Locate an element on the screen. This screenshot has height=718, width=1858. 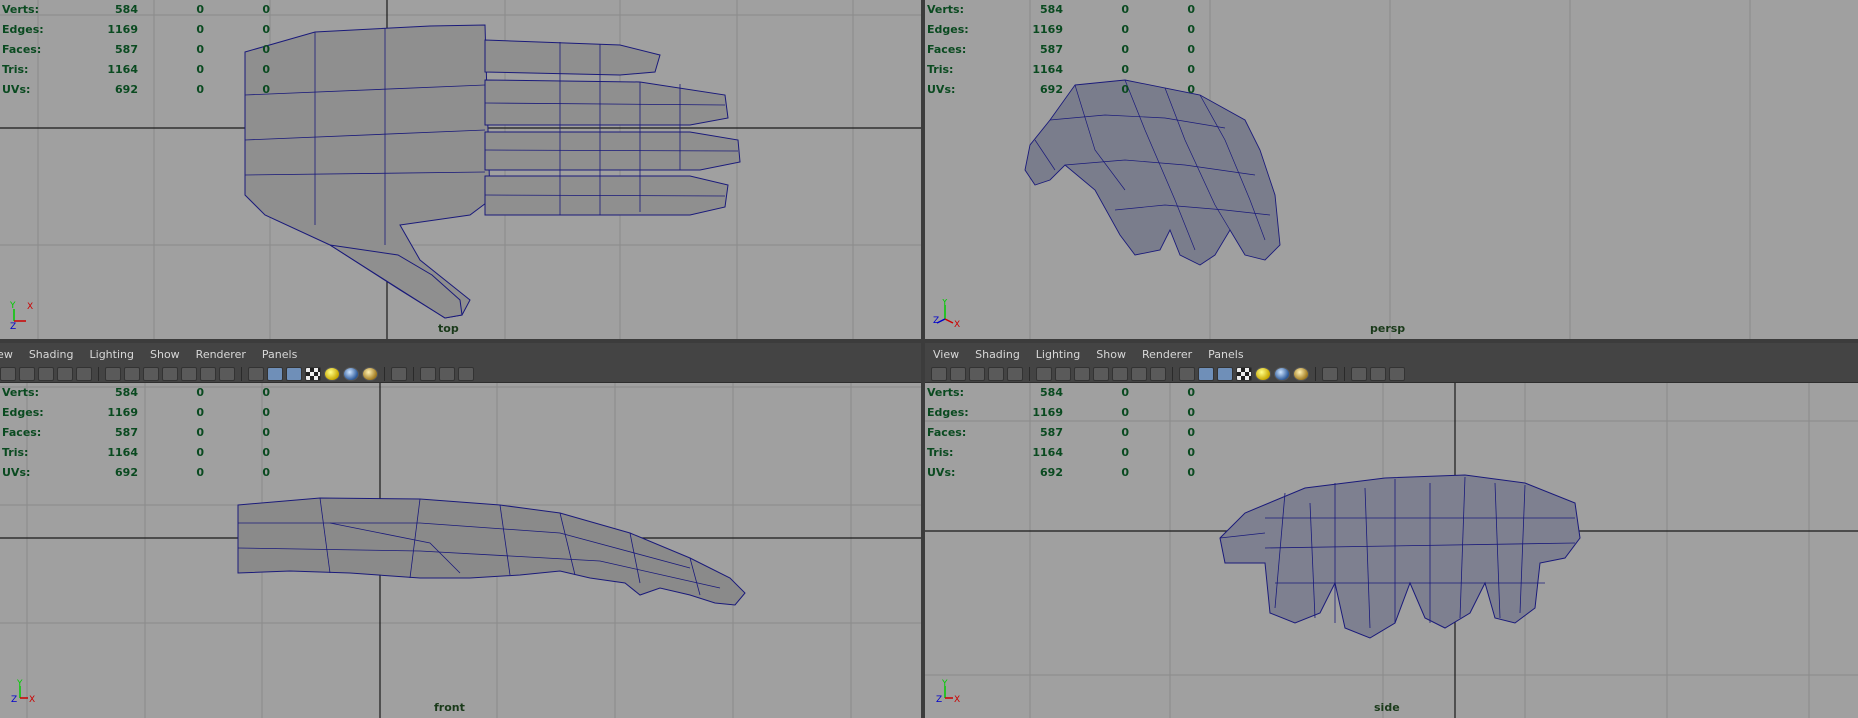
hud-value: 1169 is located at coordinates (122, 29).